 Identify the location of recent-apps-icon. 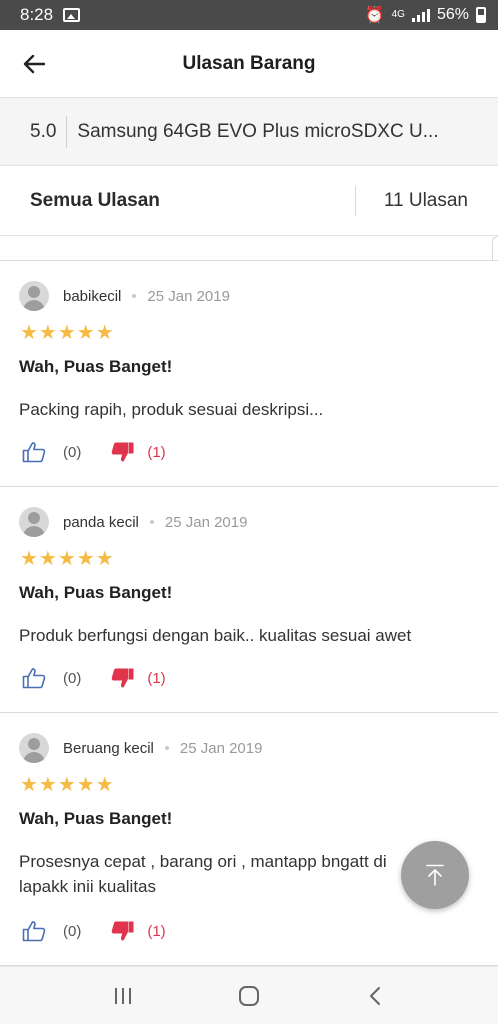
(123, 995).